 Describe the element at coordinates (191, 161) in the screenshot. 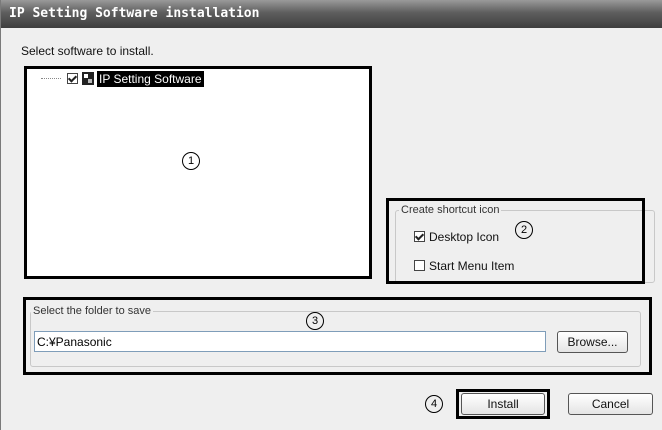

I see `callout-marker-1: 1` at that location.